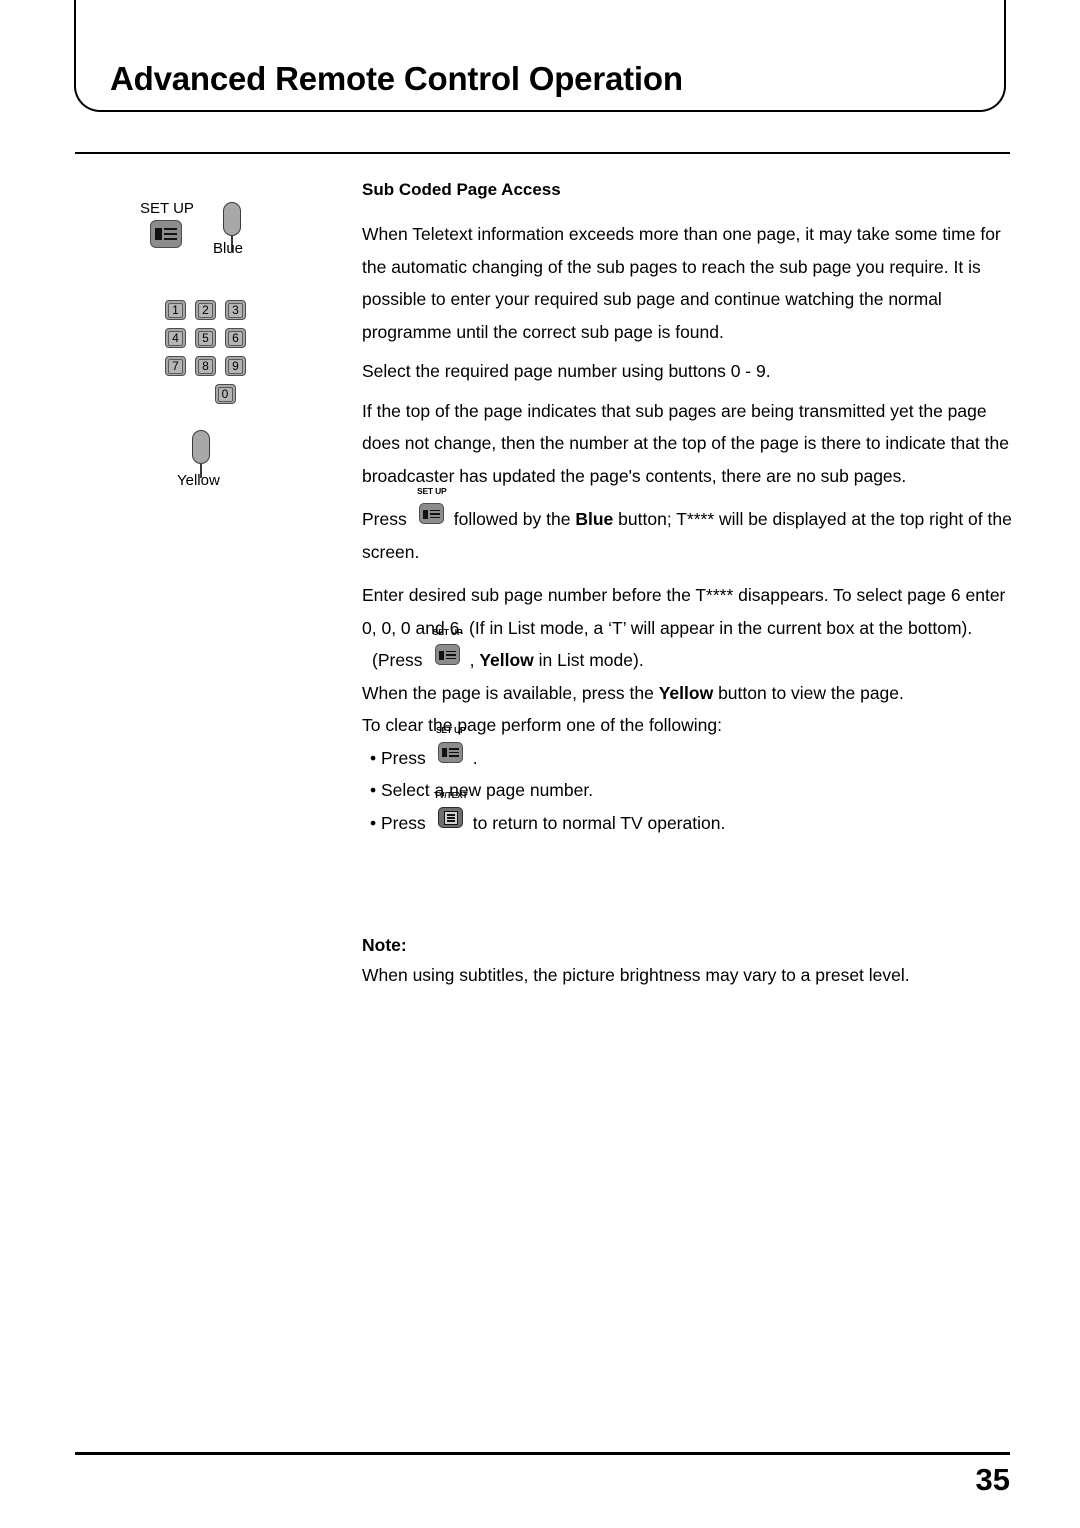 This screenshot has width=1080, height=1528. What do you see at coordinates (450, 794) in the screenshot?
I see `tv-text-key-caption: TV/TEXT` at bounding box center [450, 794].